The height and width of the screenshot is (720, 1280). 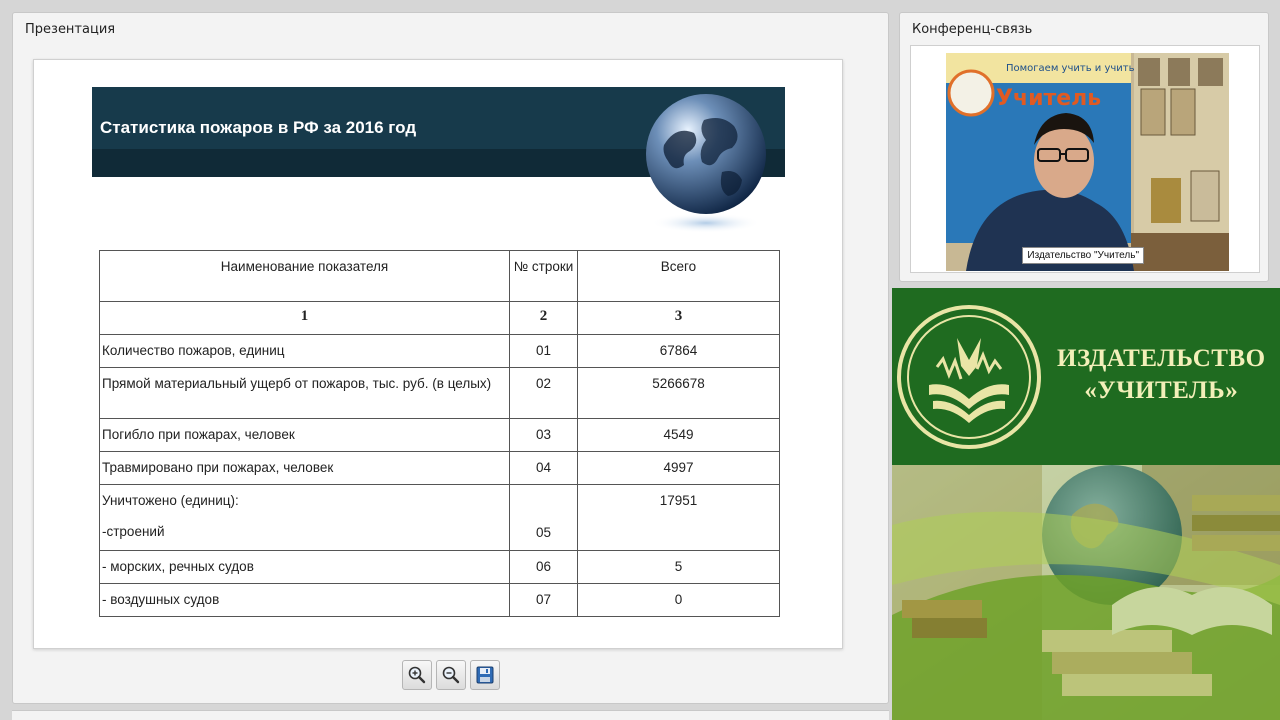 I want to click on zoom-in-icon, so click(x=417, y=675).